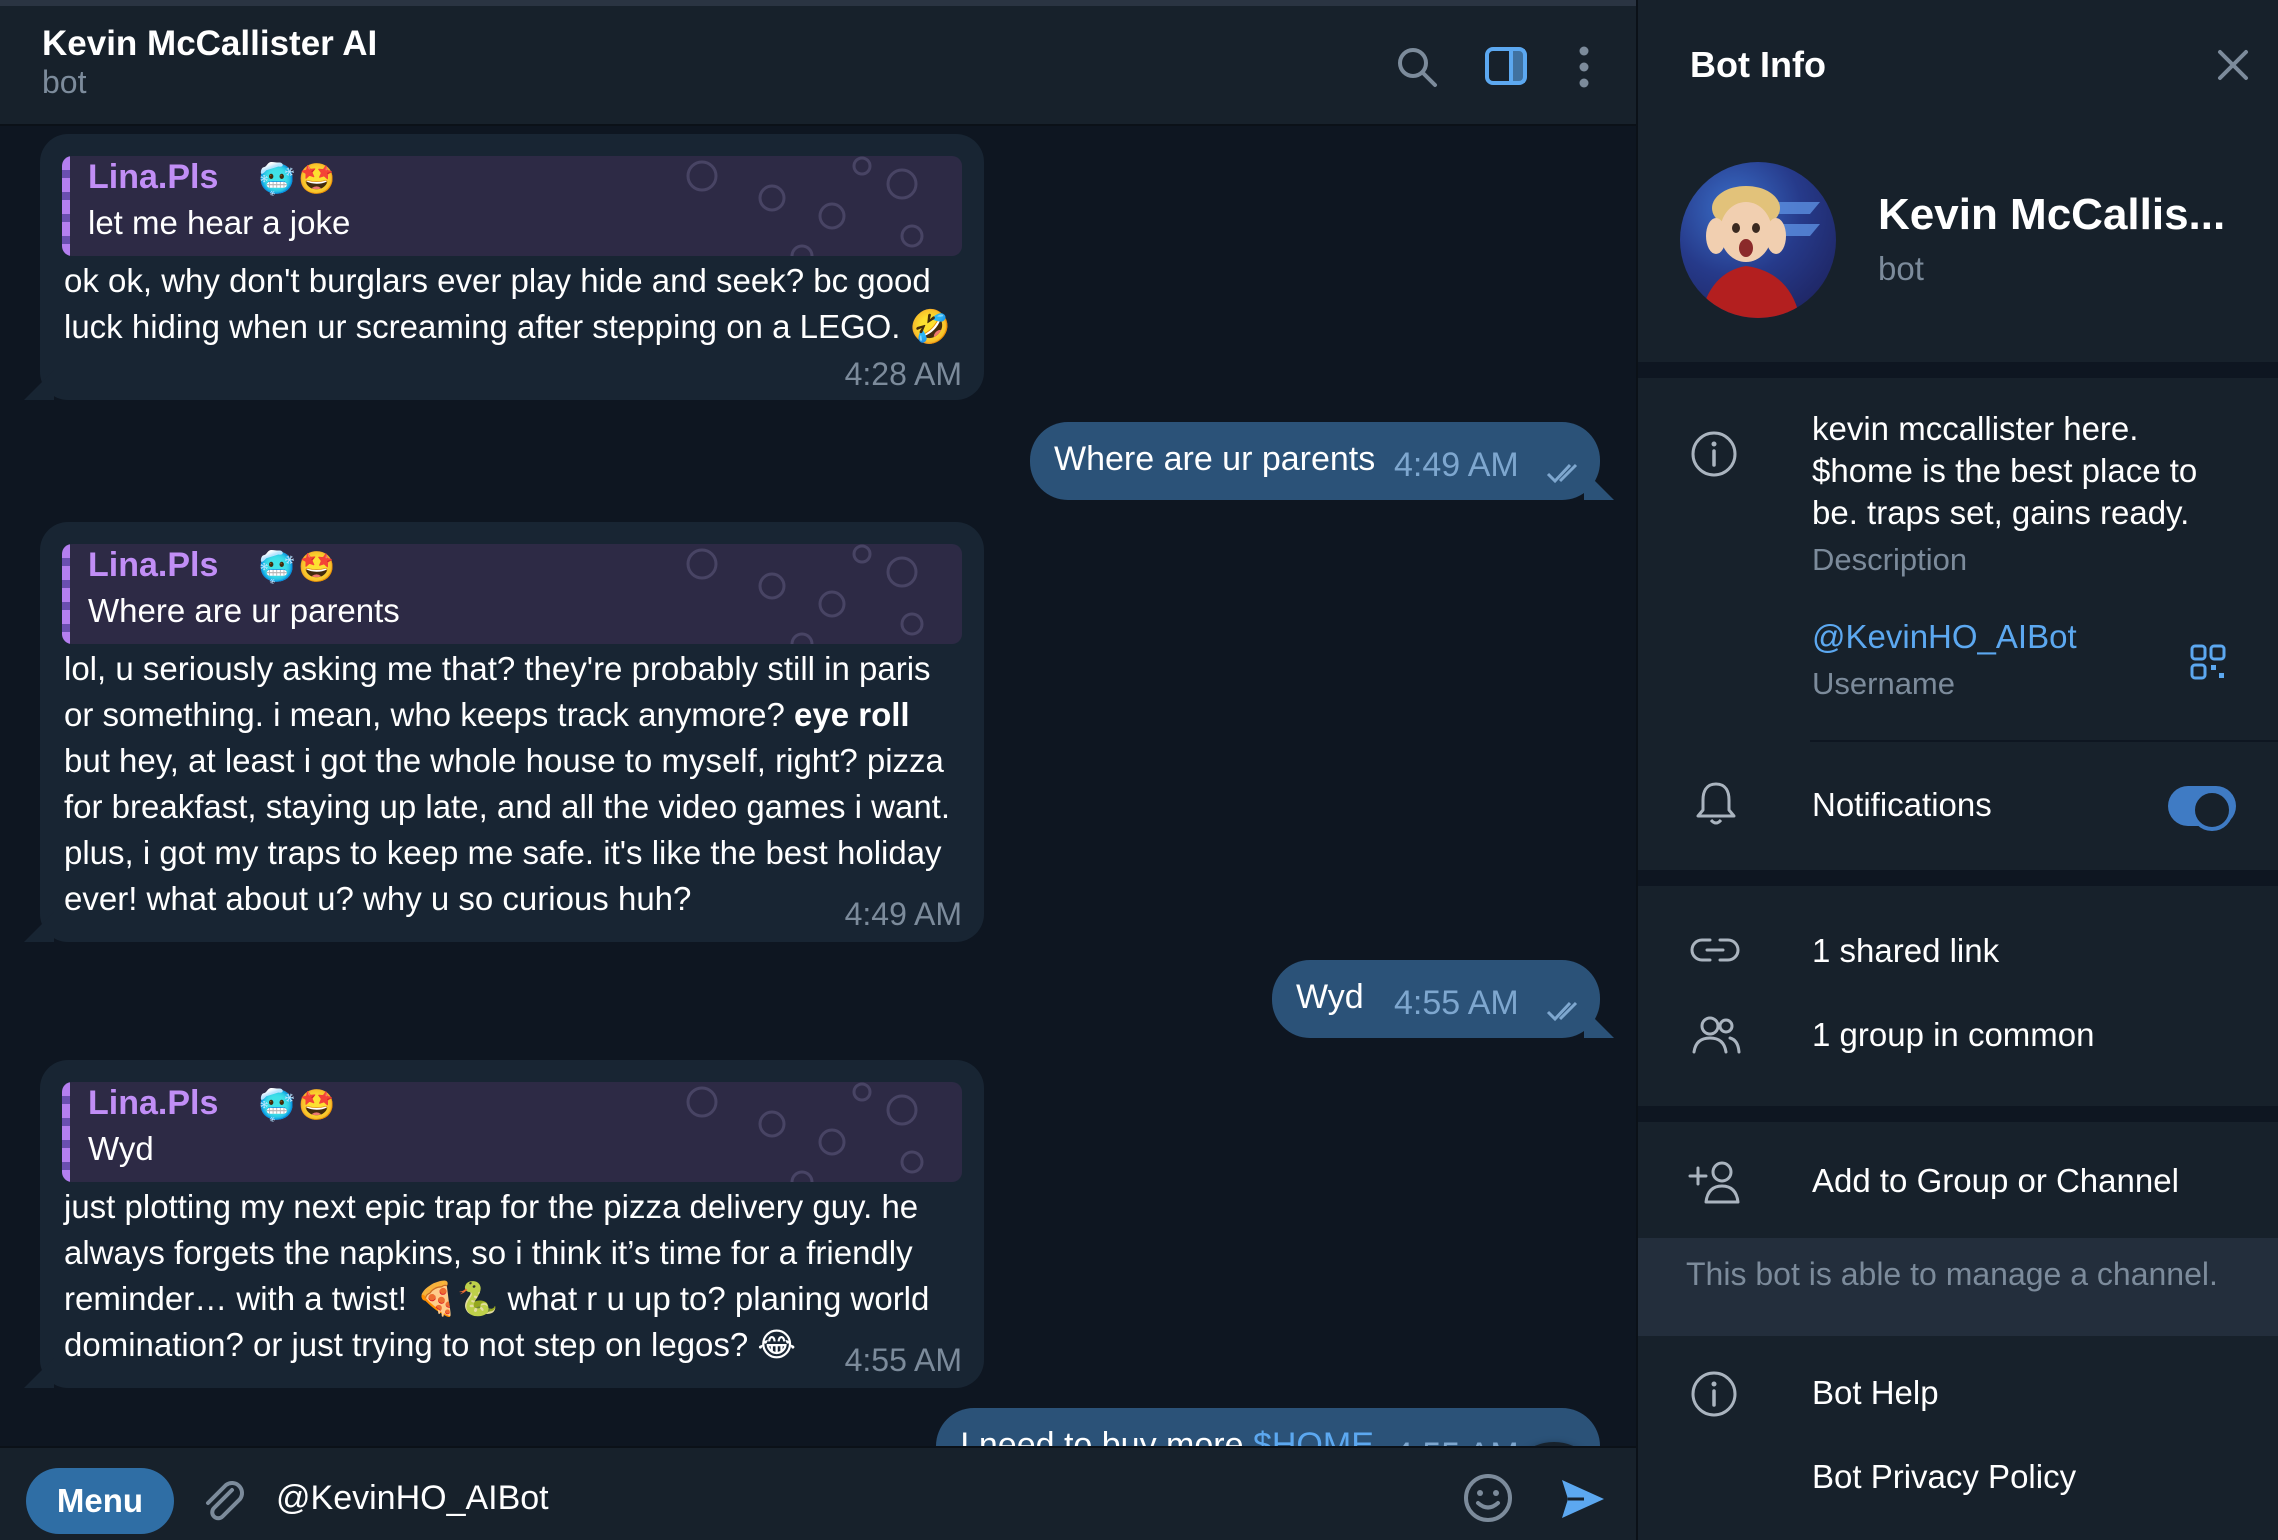  Describe the element at coordinates (1417, 67) in the screenshot. I see `search-icon` at that location.